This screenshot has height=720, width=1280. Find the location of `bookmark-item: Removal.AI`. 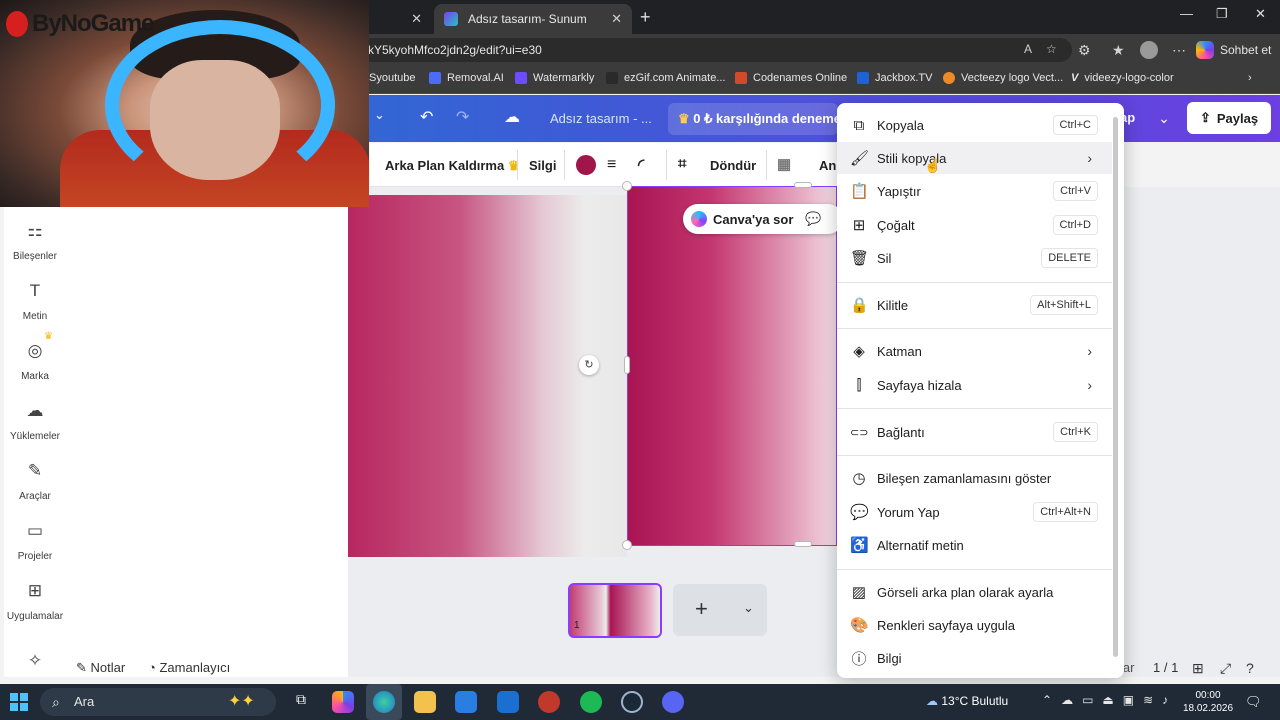

bookmark-item: Removal.AI is located at coordinates (466, 78).